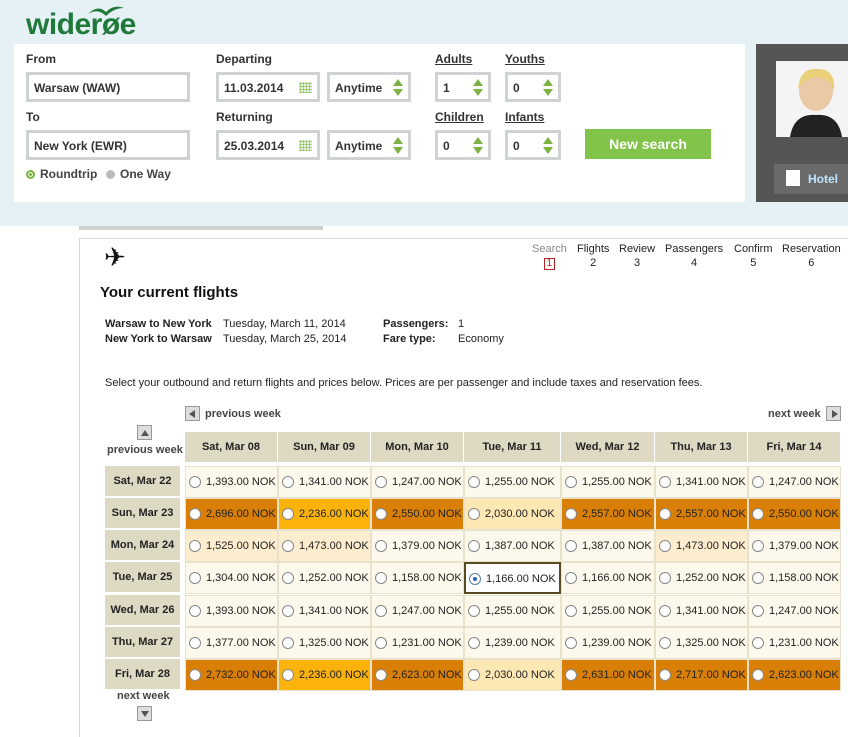 This screenshot has width=848, height=737. I want to click on previous-week-return-link: previous week, so click(145, 450).